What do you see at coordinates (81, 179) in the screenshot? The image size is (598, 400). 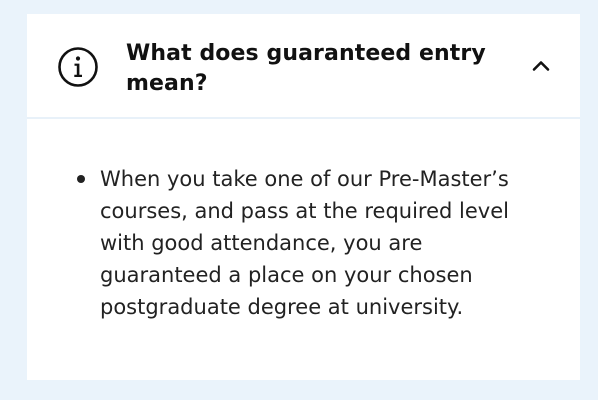 I see `bullet-dot` at bounding box center [81, 179].